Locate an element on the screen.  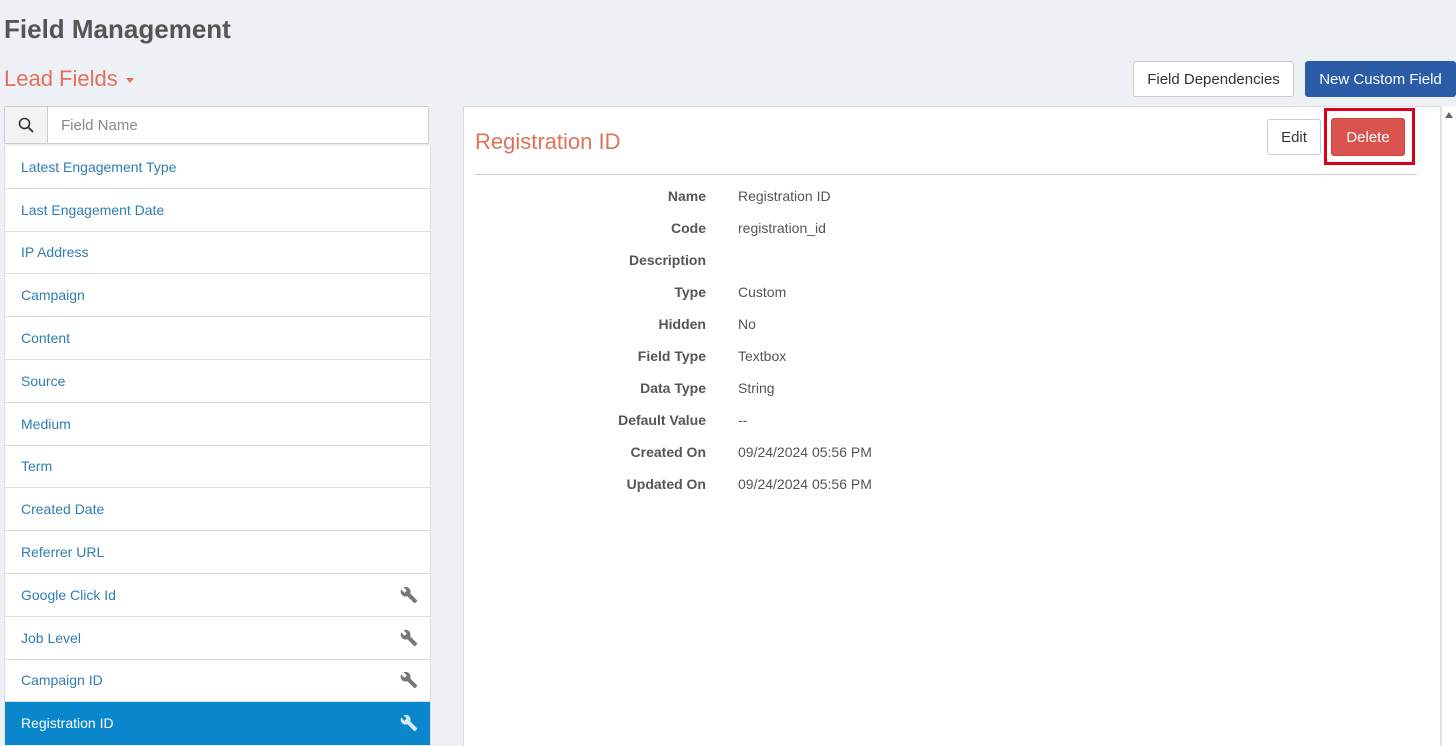
field-name-search-input is located at coordinates (238, 125).